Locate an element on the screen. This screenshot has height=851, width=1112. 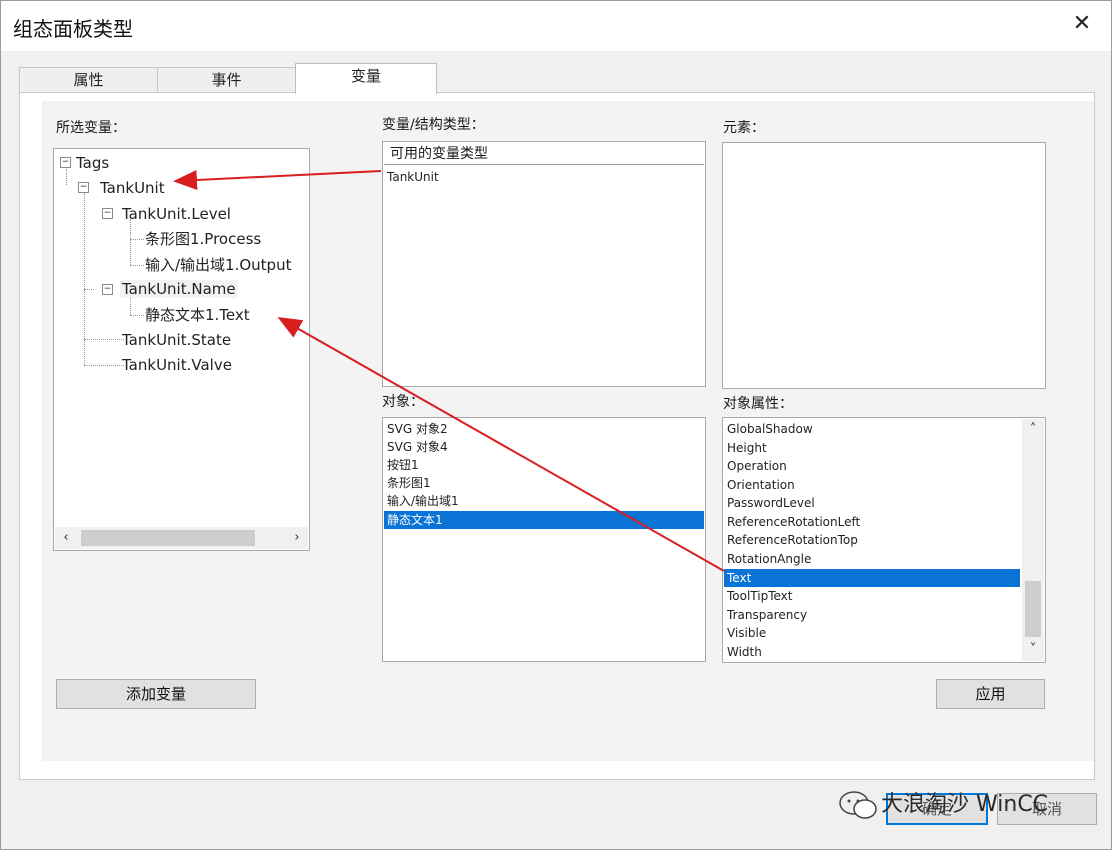
tree-node-tankunit-level: TankUnit.Level is located at coordinates (176, 214).